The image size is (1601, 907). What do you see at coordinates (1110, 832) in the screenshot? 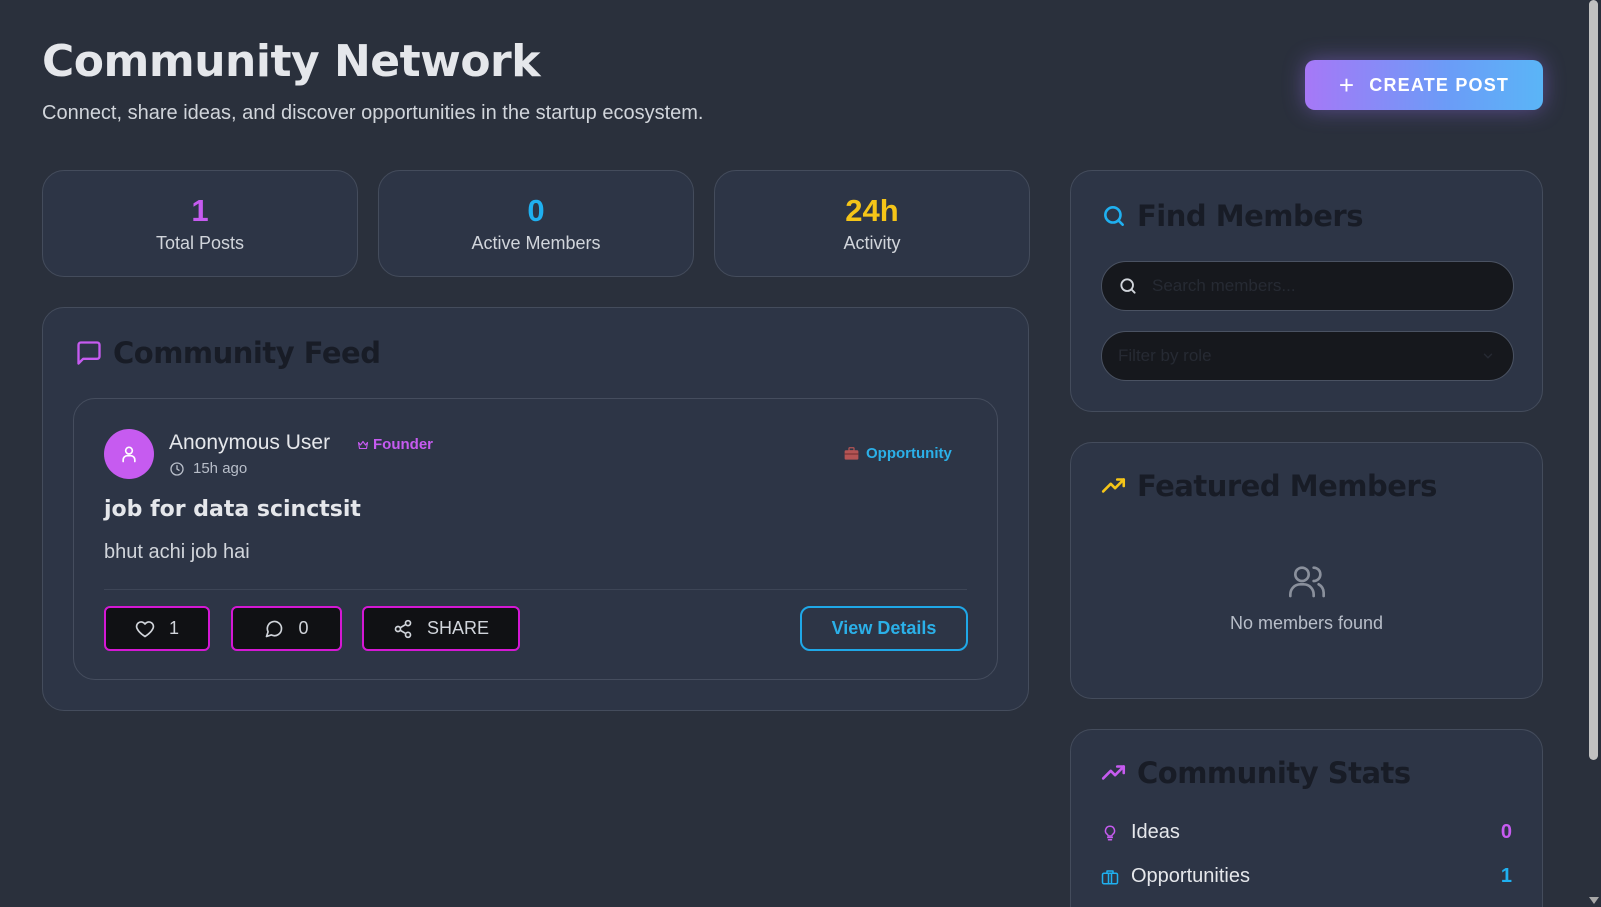
I see `lightbulb-icon` at bounding box center [1110, 832].